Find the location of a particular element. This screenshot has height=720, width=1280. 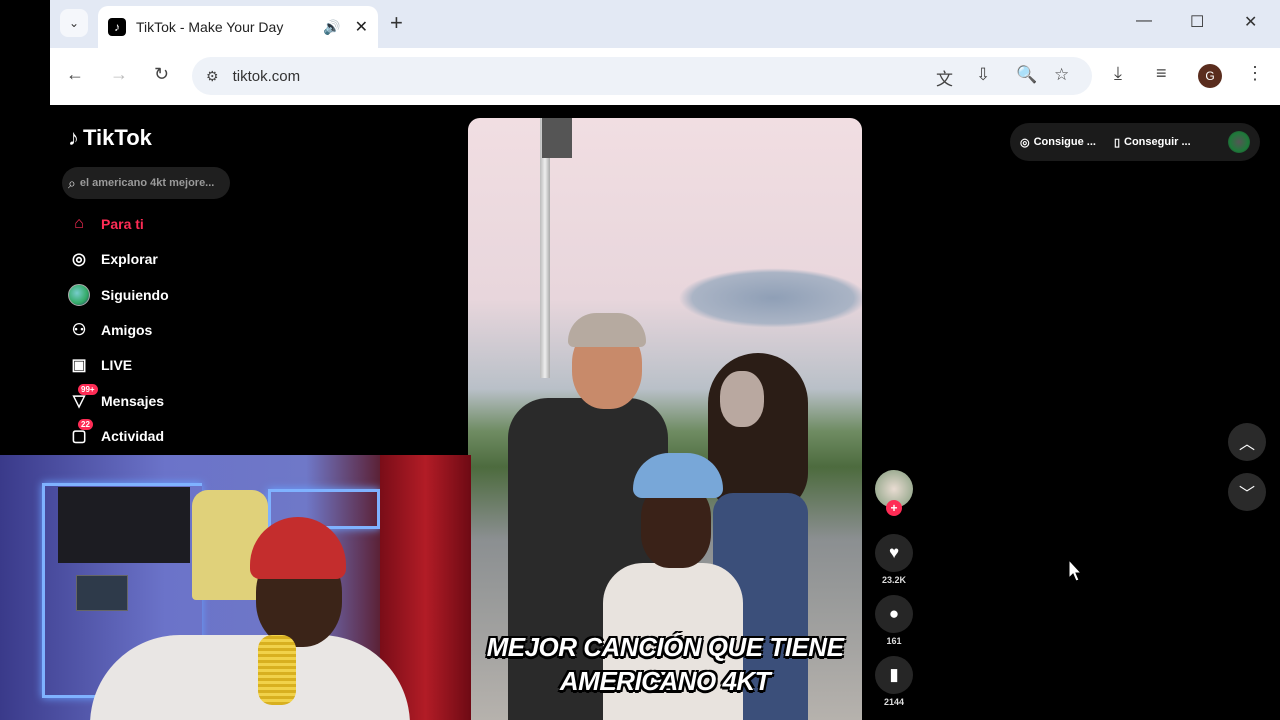

new-tab-button: + is located at coordinates (396, 23).